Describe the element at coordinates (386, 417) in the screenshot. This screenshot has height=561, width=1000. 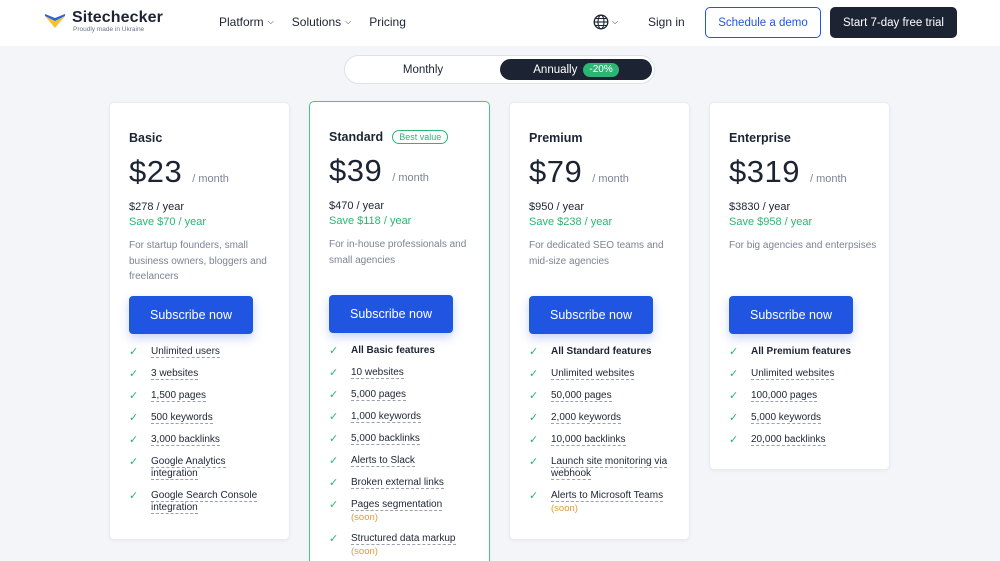
I see `feature-label: 1,000 keywords` at that location.